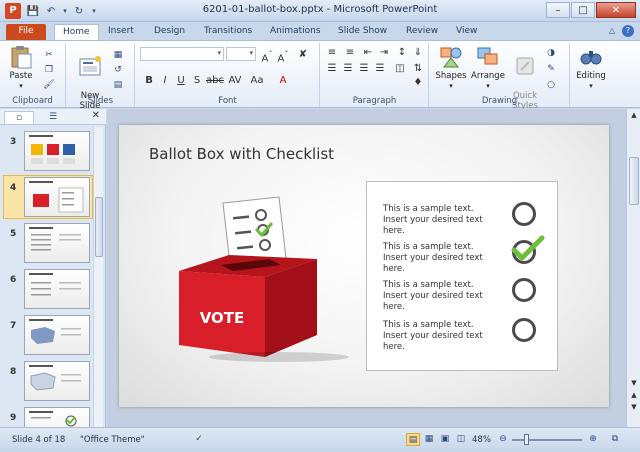 The image size is (640, 452). I want to click on clear-formatting-icon: ✘, so click(303, 54).